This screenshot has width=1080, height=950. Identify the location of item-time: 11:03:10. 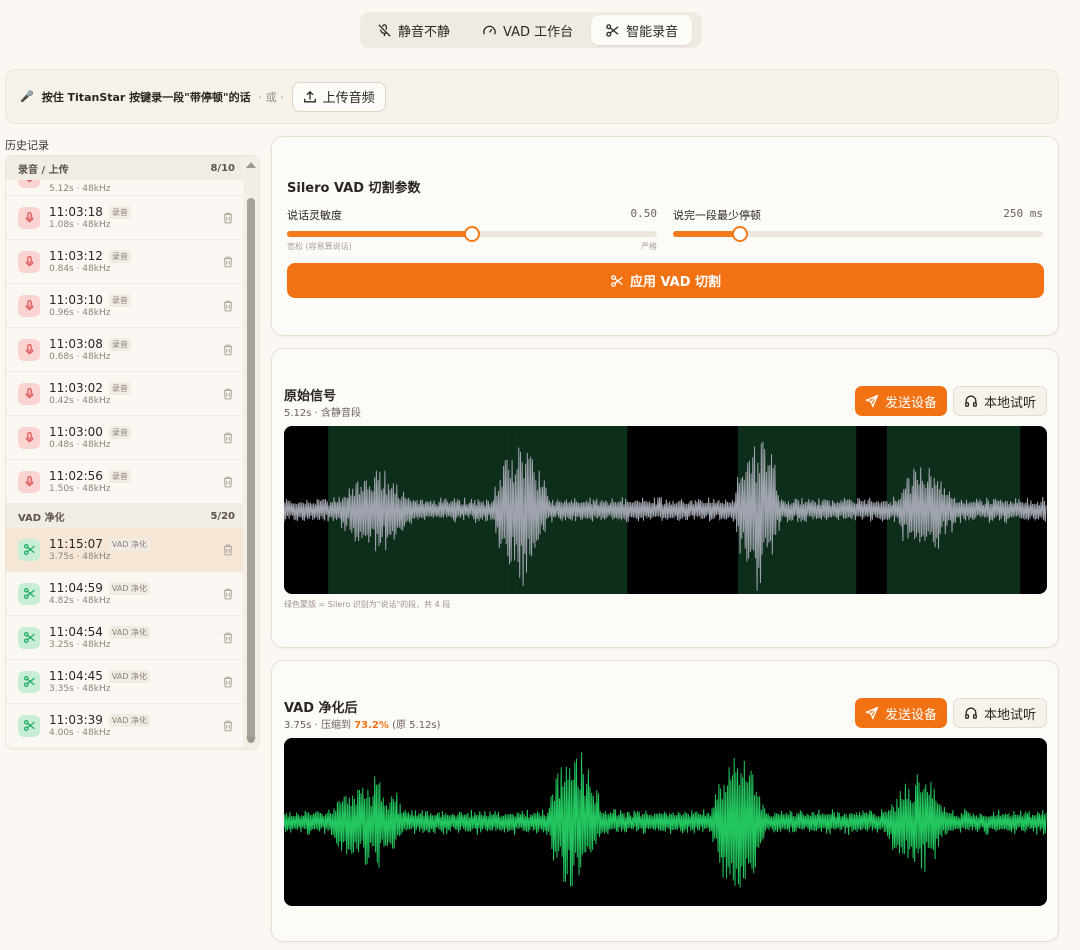
(76, 300).